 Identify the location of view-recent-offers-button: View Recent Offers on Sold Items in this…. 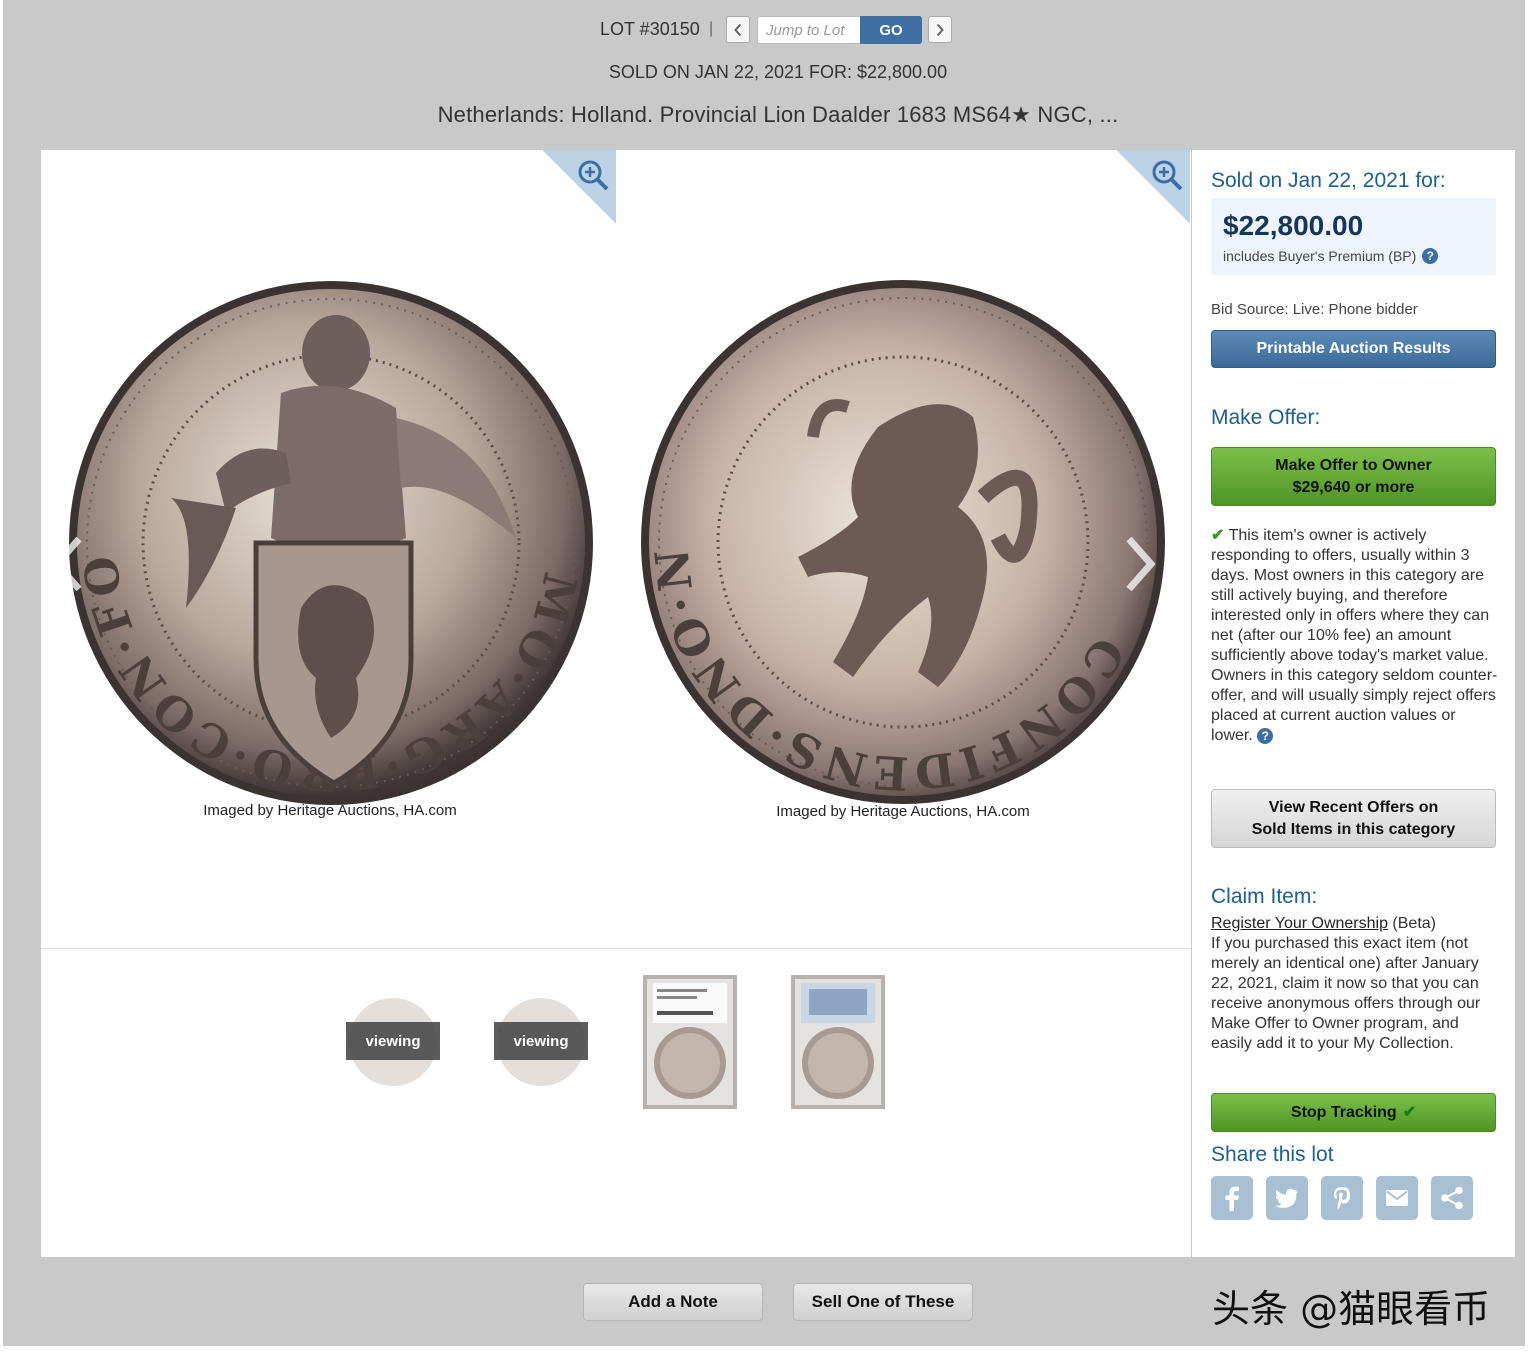
(1353, 818).